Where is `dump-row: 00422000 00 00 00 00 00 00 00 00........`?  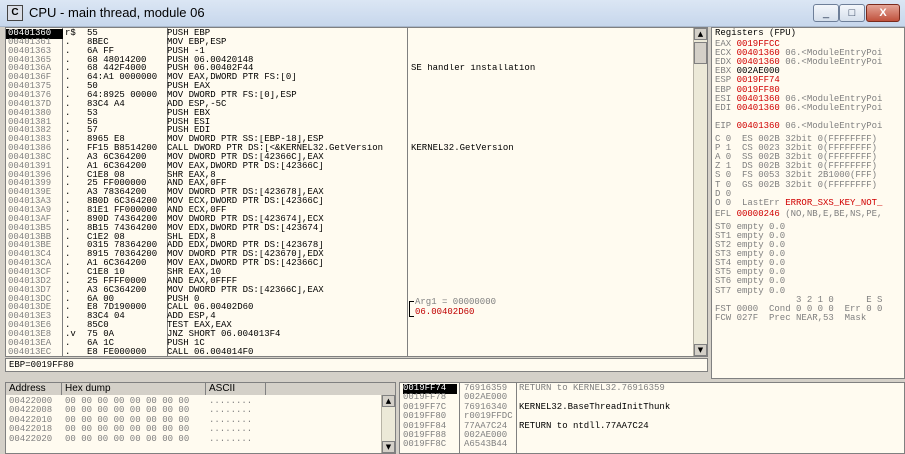 dump-row: 00422000 00 00 00 00 00 00 00 00........ is located at coordinates (193, 401).